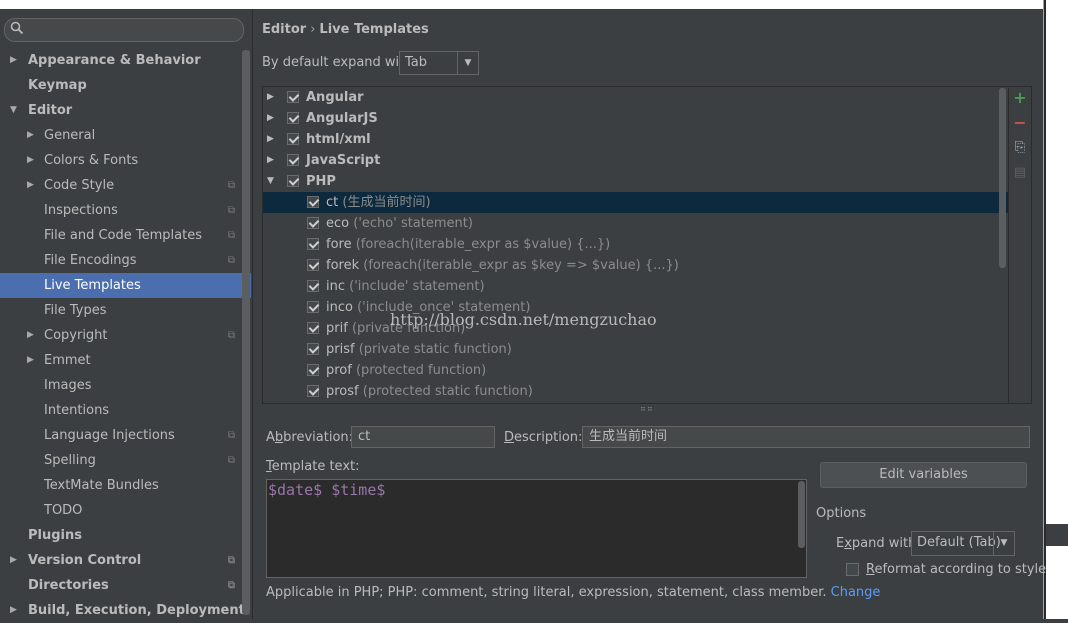 Image resolution: width=1068 pixels, height=623 pixels. I want to click on template-abbreviation: eco, so click(338, 223).